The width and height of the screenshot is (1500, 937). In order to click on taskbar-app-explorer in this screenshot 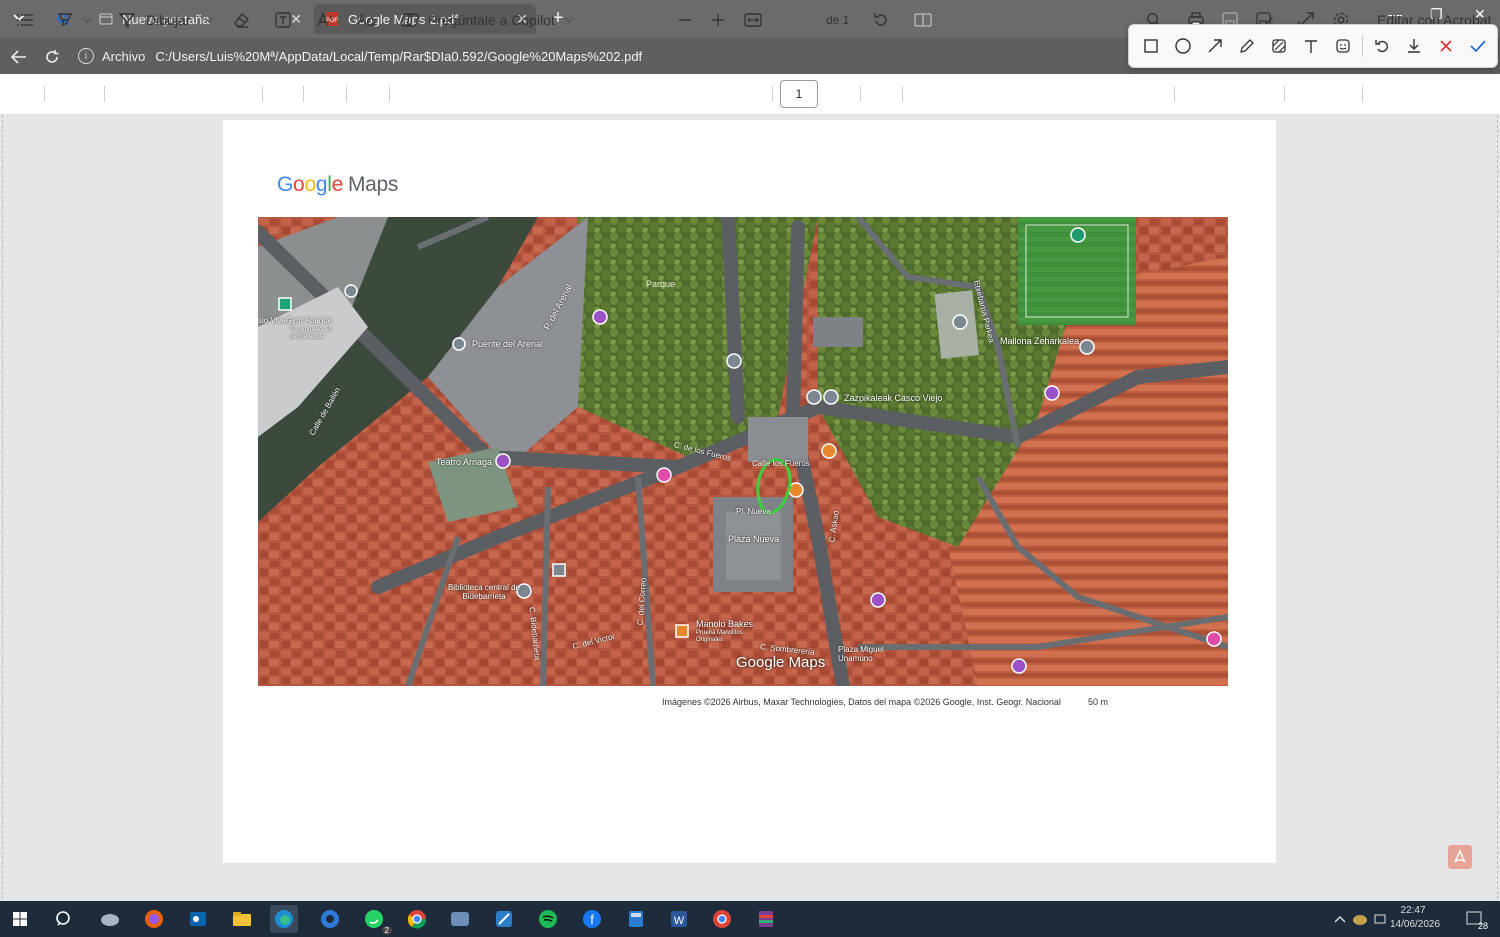, I will do `click(242, 919)`.